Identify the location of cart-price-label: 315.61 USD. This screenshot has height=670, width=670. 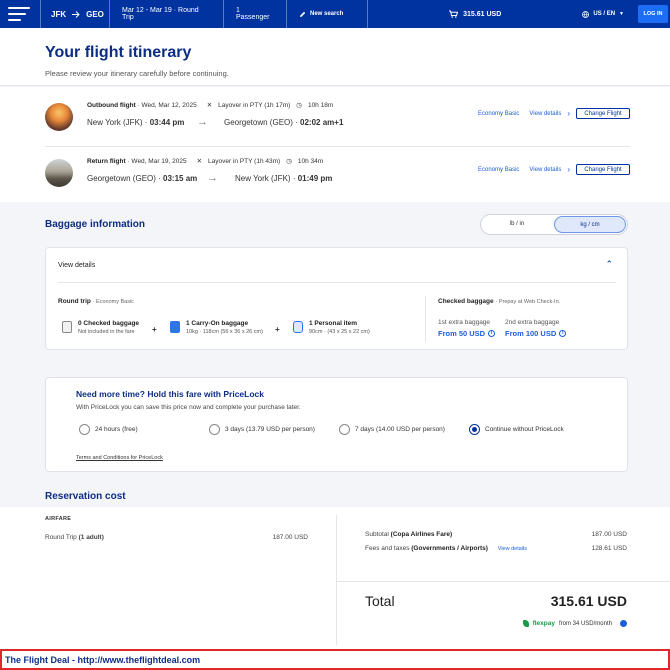
(482, 14).